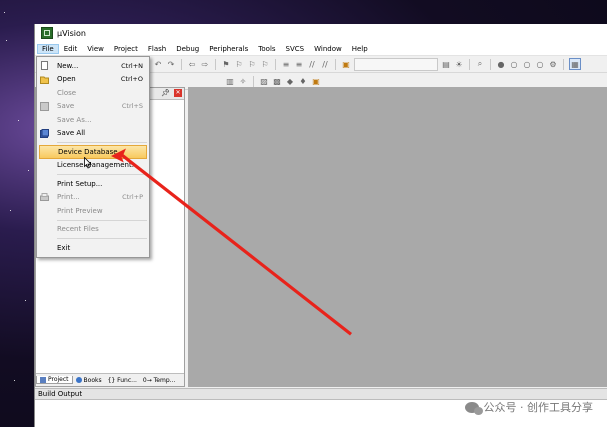 The width and height of the screenshot is (607, 427). I want to click on magic-wand-icon: ✧, so click(243, 81).